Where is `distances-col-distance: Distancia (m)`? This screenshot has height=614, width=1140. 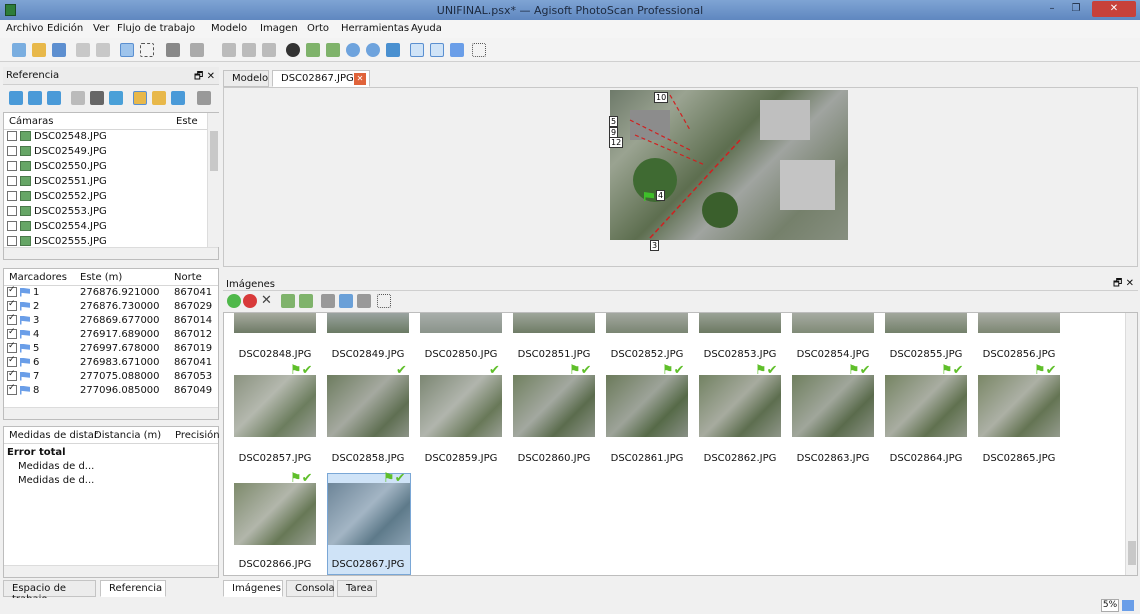 distances-col-distance: Distancia (m) is located at coordinates (127, 435).